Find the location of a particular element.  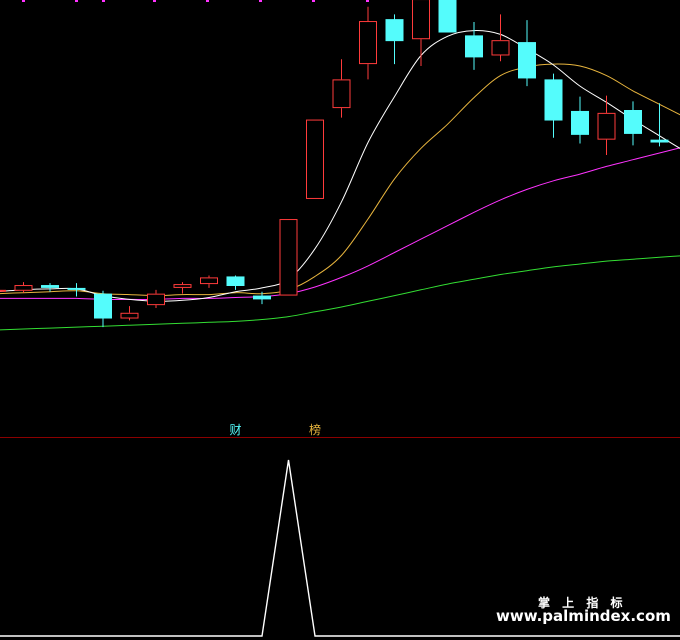

marker-label: 榜 is located at coordinates (315, 429).